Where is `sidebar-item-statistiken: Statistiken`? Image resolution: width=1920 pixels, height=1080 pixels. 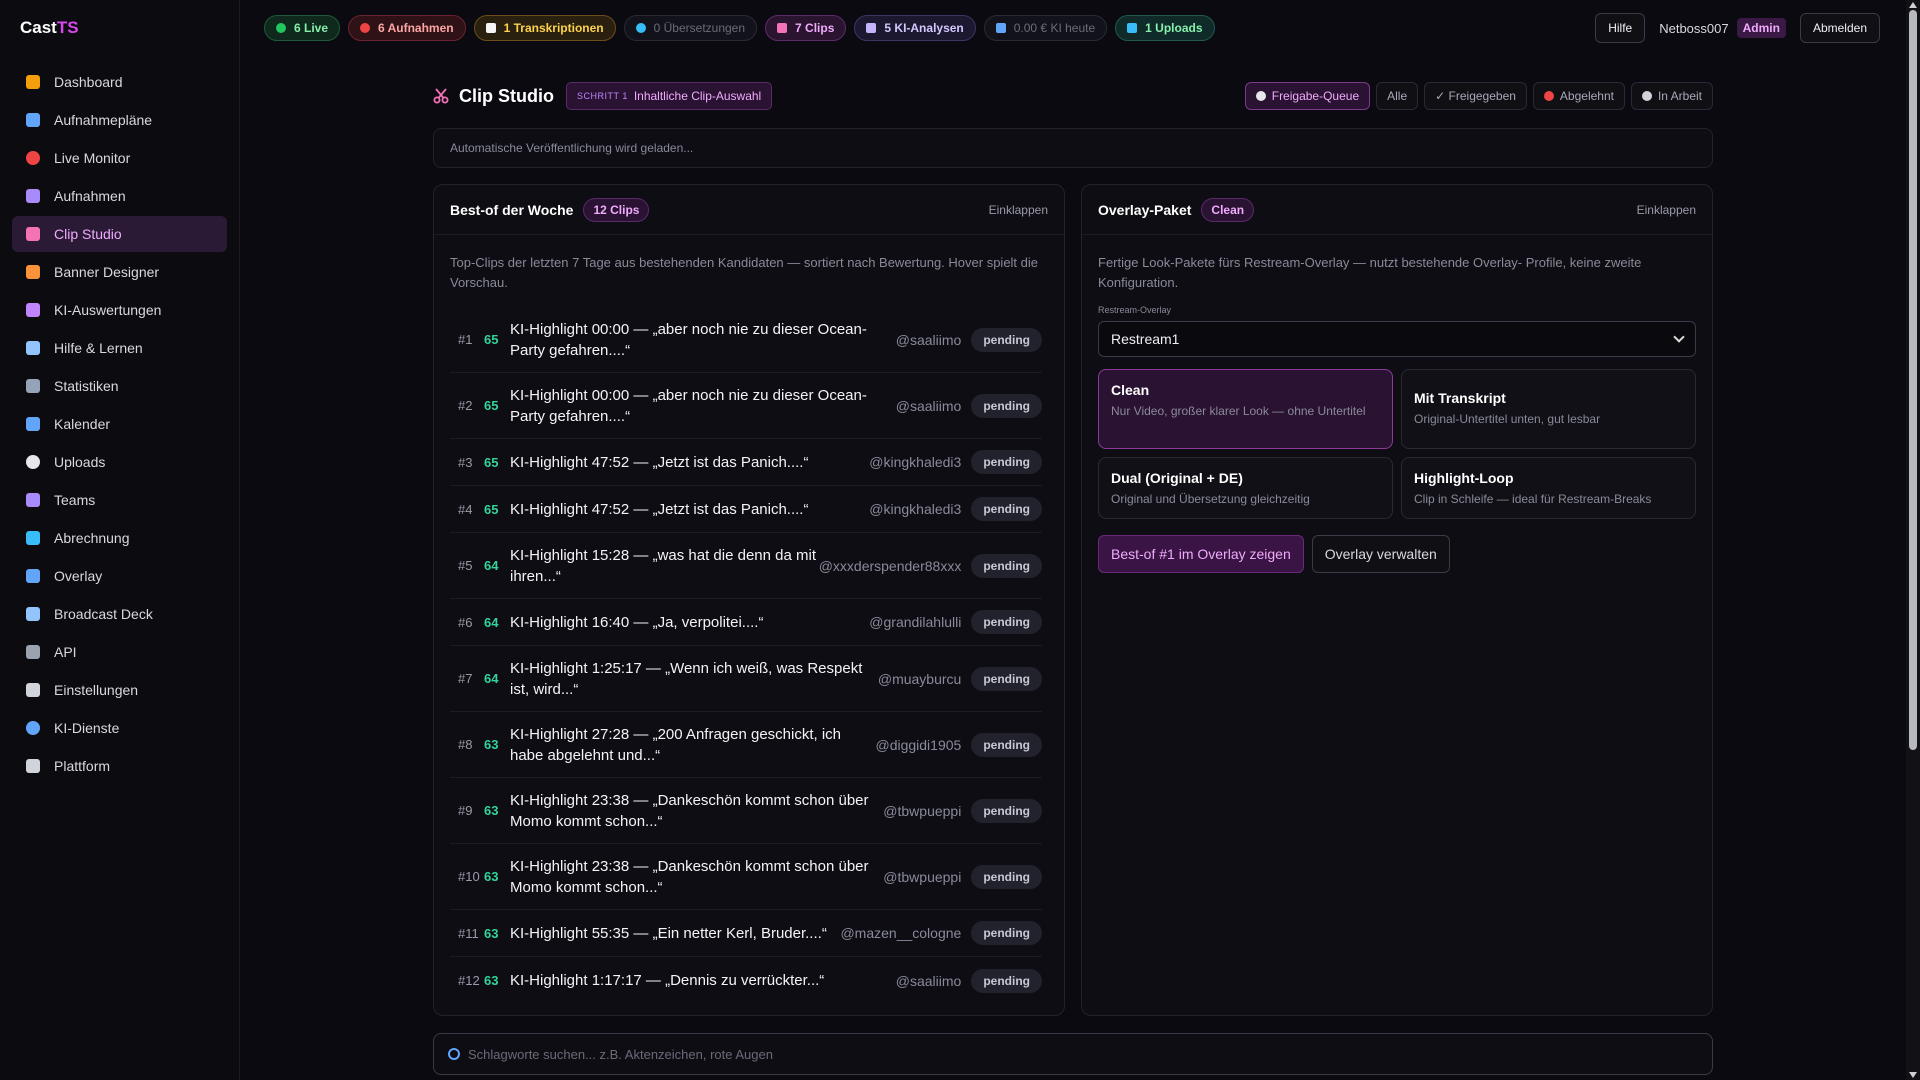
sidebar-item-statistiken: Statistiken is located at coordinates (119, 386).